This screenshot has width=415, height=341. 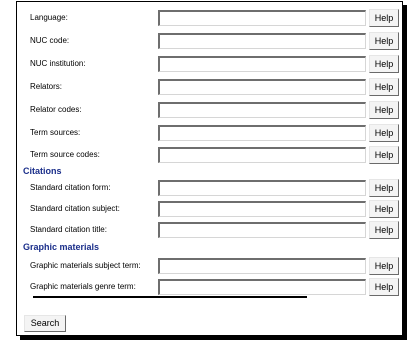 What do you see at coordinates (61, 247) in the screenshot?
I see `section-heading-graphic-materials: Graphic materials` at bounding box center [61, 247].